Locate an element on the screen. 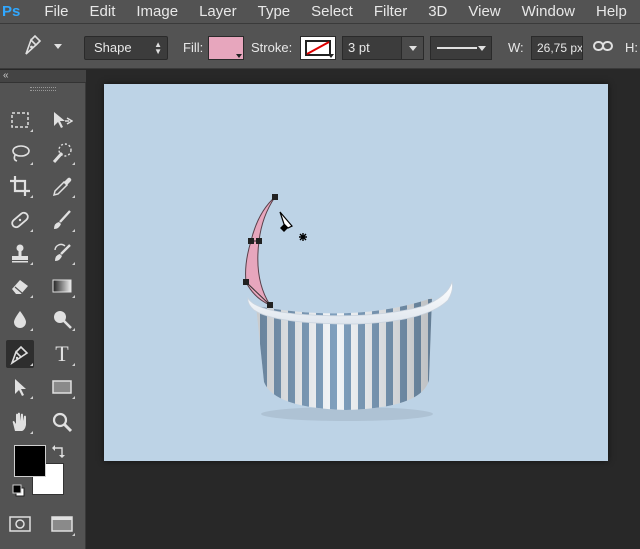 This screenshot has height=549, width=640. quick-mask-icon is located at coordinates (20, 524).